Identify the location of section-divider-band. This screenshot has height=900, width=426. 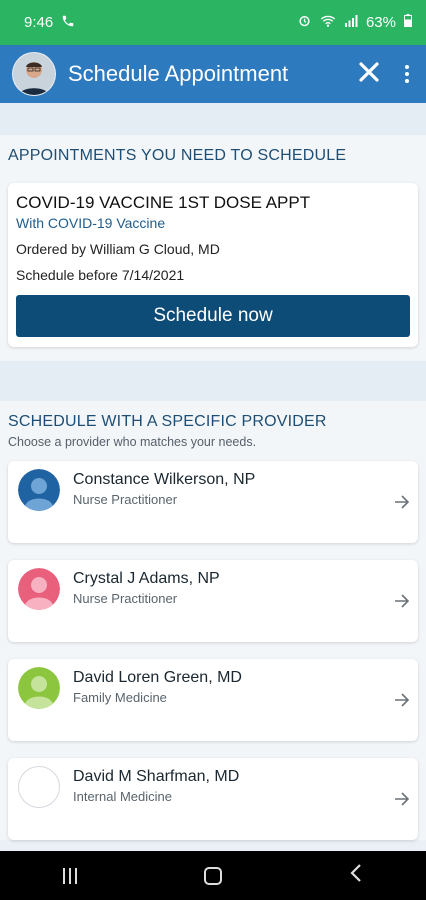
(213, 381).